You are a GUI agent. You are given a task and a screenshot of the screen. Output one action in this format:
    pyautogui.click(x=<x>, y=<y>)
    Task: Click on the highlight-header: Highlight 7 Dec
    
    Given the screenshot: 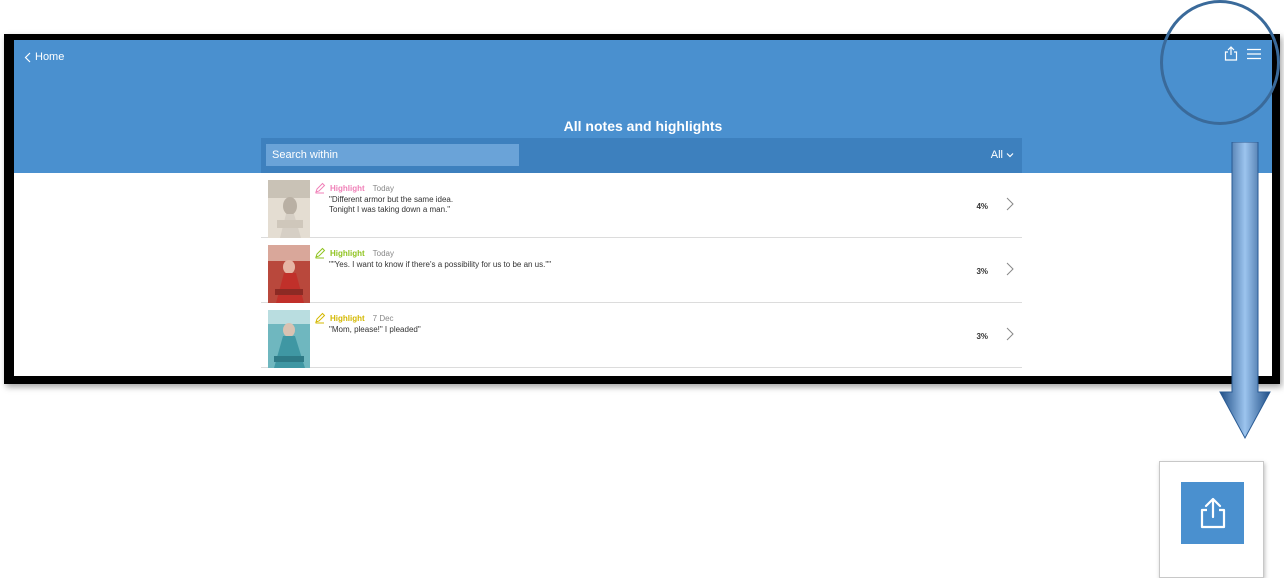 What is the action you would take?
    pyautogui.click(x=354, y=318)
    